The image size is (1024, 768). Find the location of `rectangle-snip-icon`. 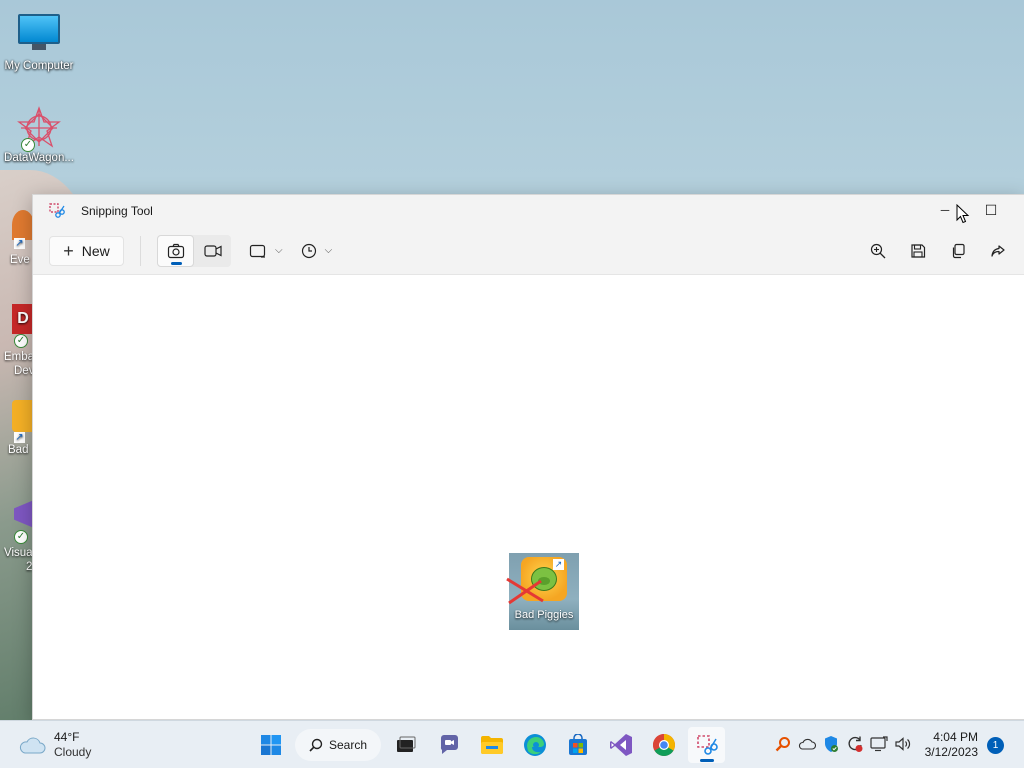

rectangle-snip-icon is located at coordinates (257, 251).